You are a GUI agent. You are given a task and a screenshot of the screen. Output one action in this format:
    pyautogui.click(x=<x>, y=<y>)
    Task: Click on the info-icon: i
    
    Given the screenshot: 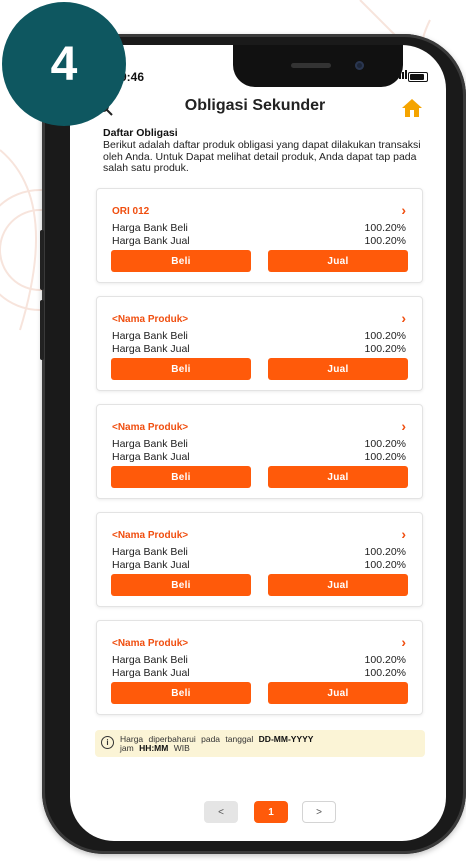 What is the action you would take?
    pyautogui.click(x=107, y=742)
    